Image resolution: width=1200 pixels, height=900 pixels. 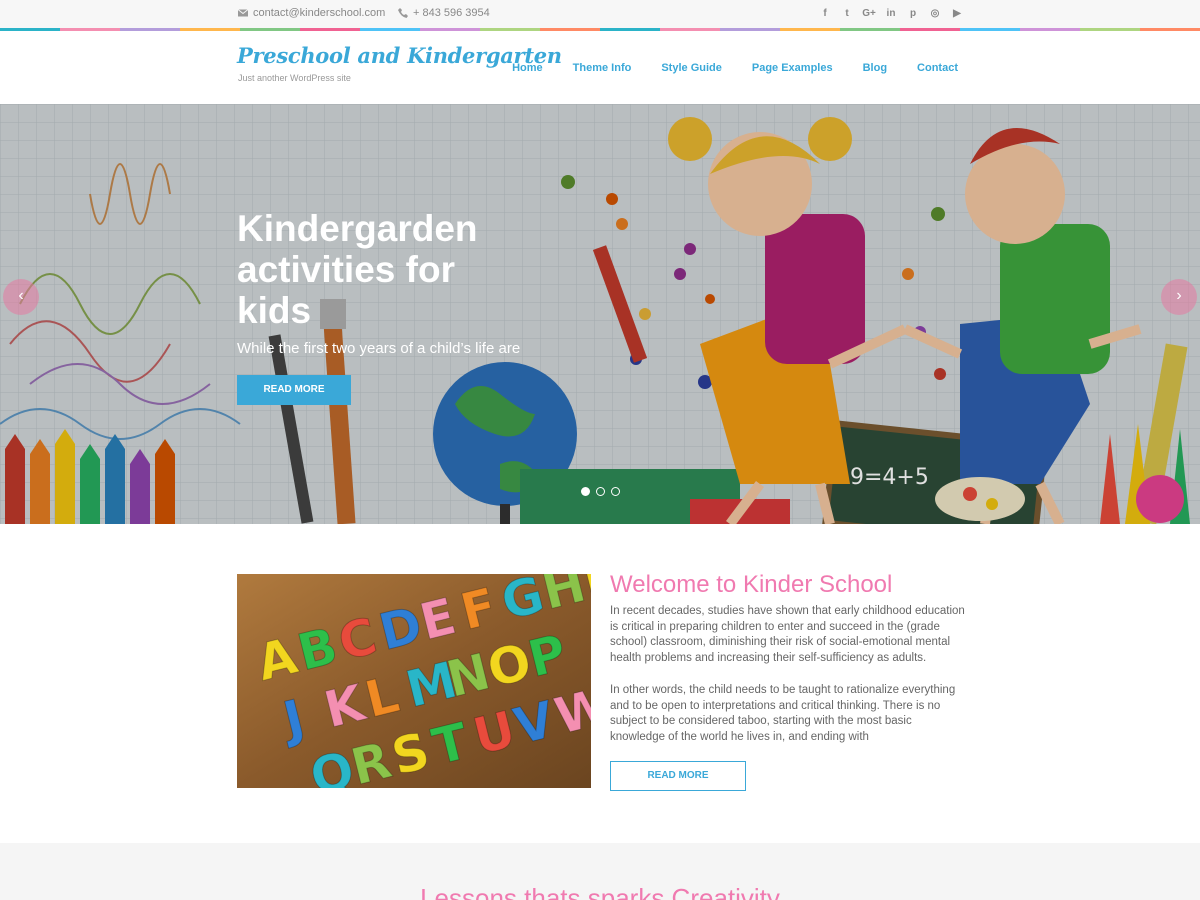 What do you see at coordinates (751, 584) in the screenshot?
I see `welcome-title: Welcome to Kinder School` at bounding box center [751, 584].